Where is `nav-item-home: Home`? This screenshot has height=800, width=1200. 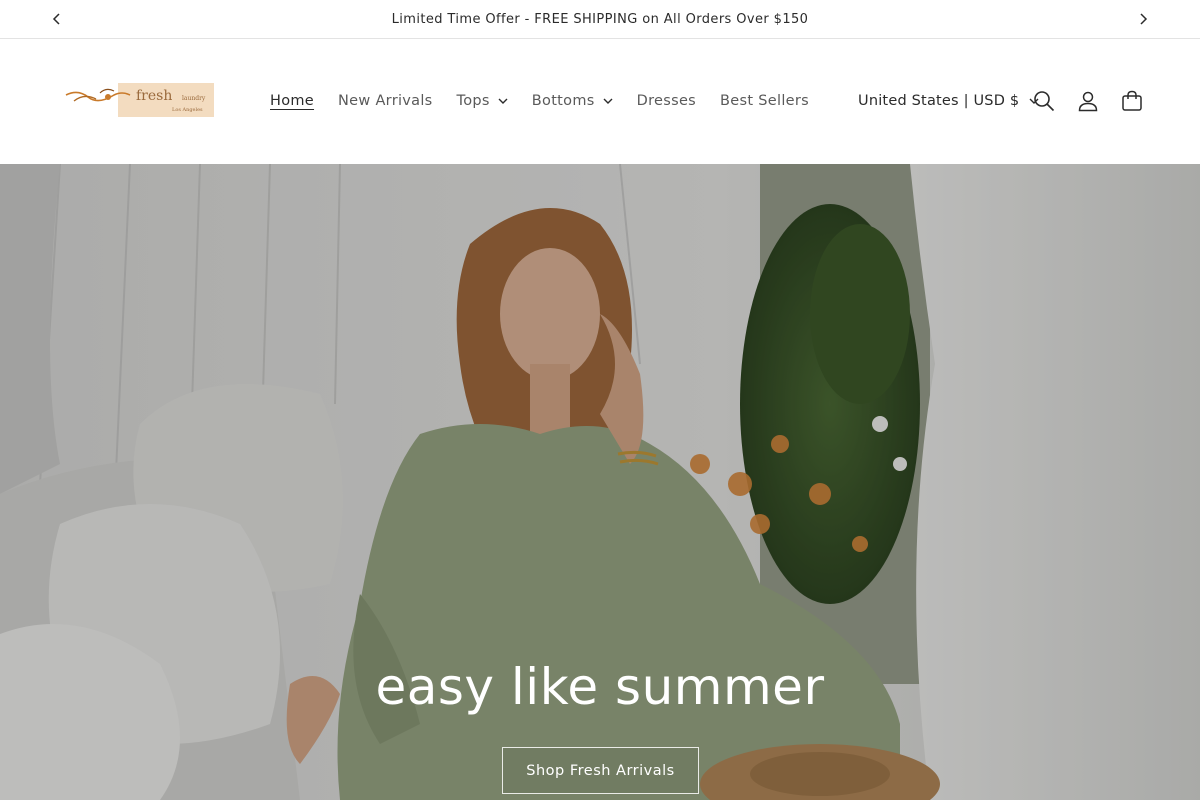
nav-item-home: Home is located at coordinates (292, 101).